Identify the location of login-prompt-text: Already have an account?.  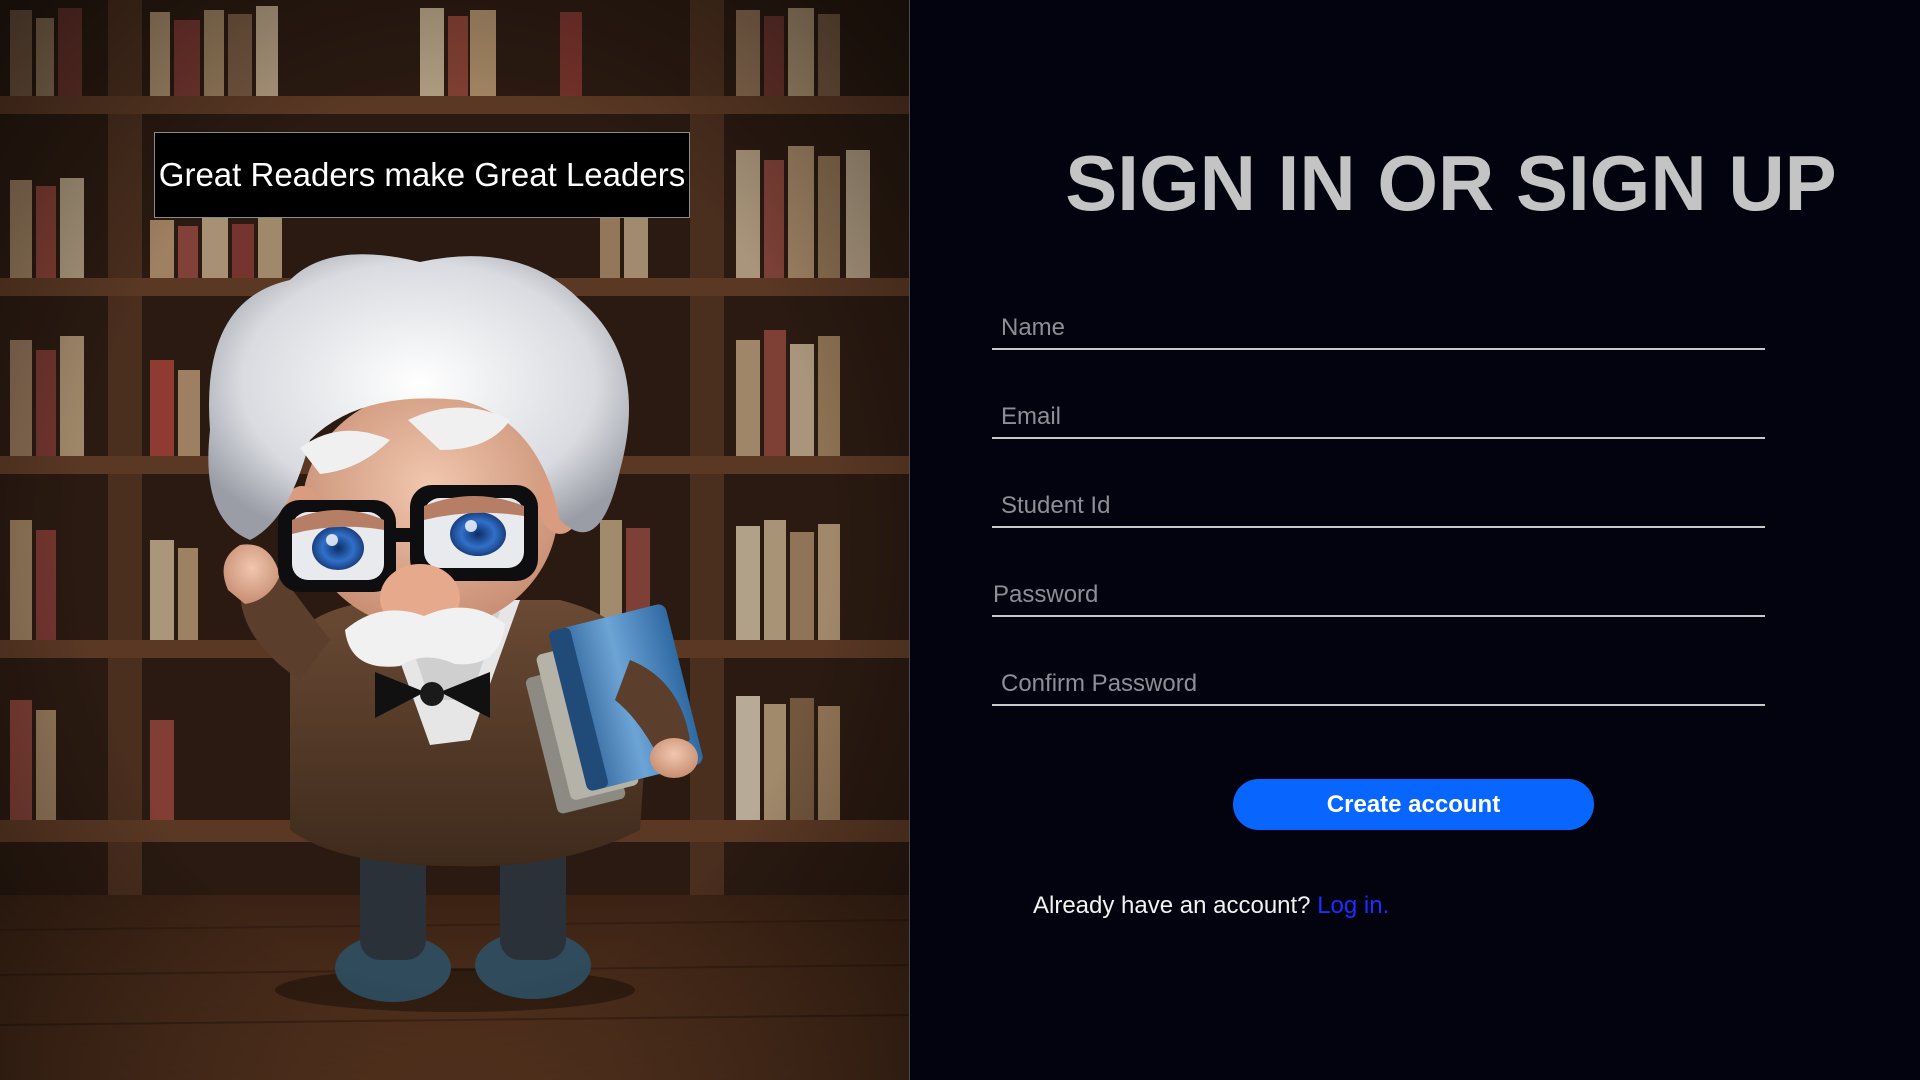
(1172, 905).